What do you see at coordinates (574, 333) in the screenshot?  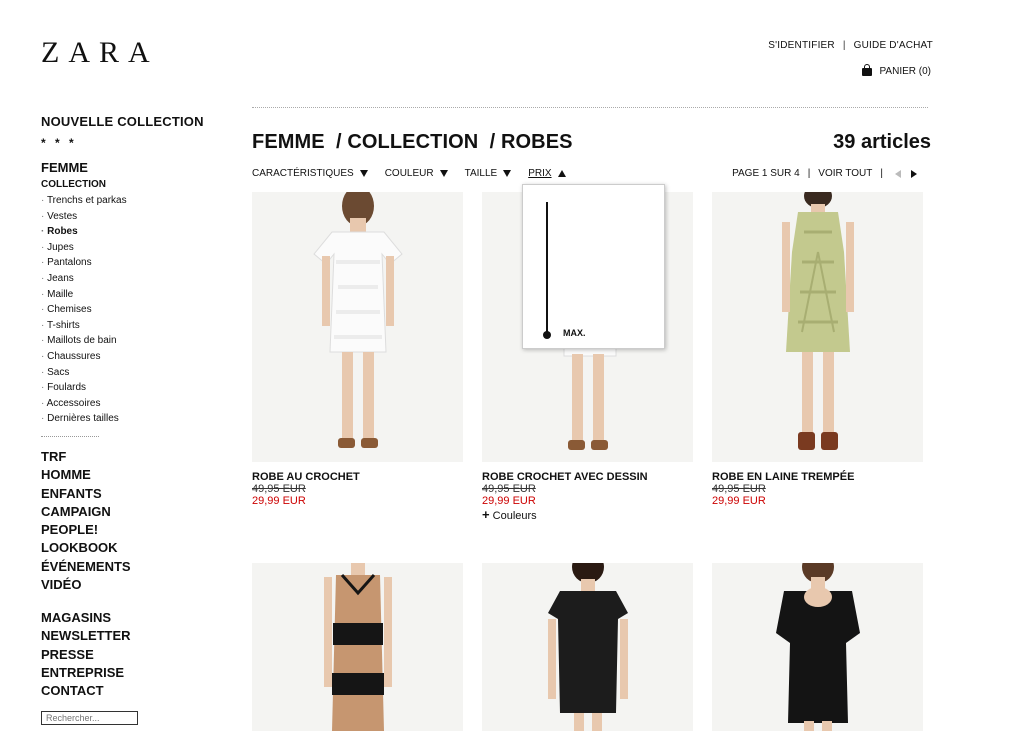 I see `price-max-label: MAX.` at bounding box center [574, 333].